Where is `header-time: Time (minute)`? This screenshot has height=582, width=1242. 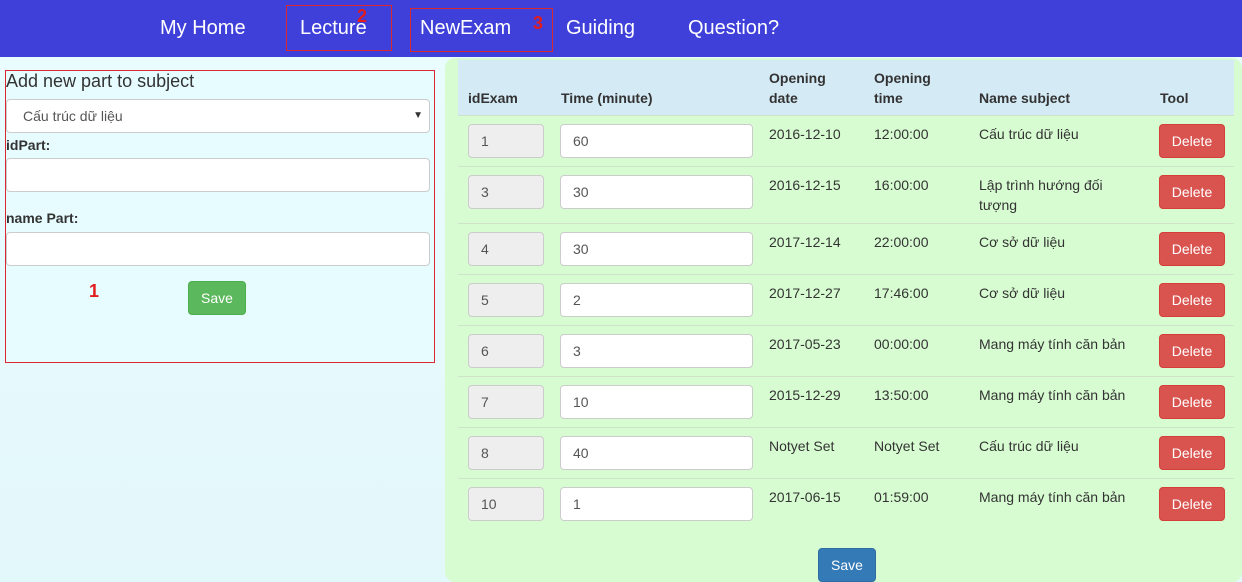 header-time: Time (minute) is located at coordinates (607, 98).